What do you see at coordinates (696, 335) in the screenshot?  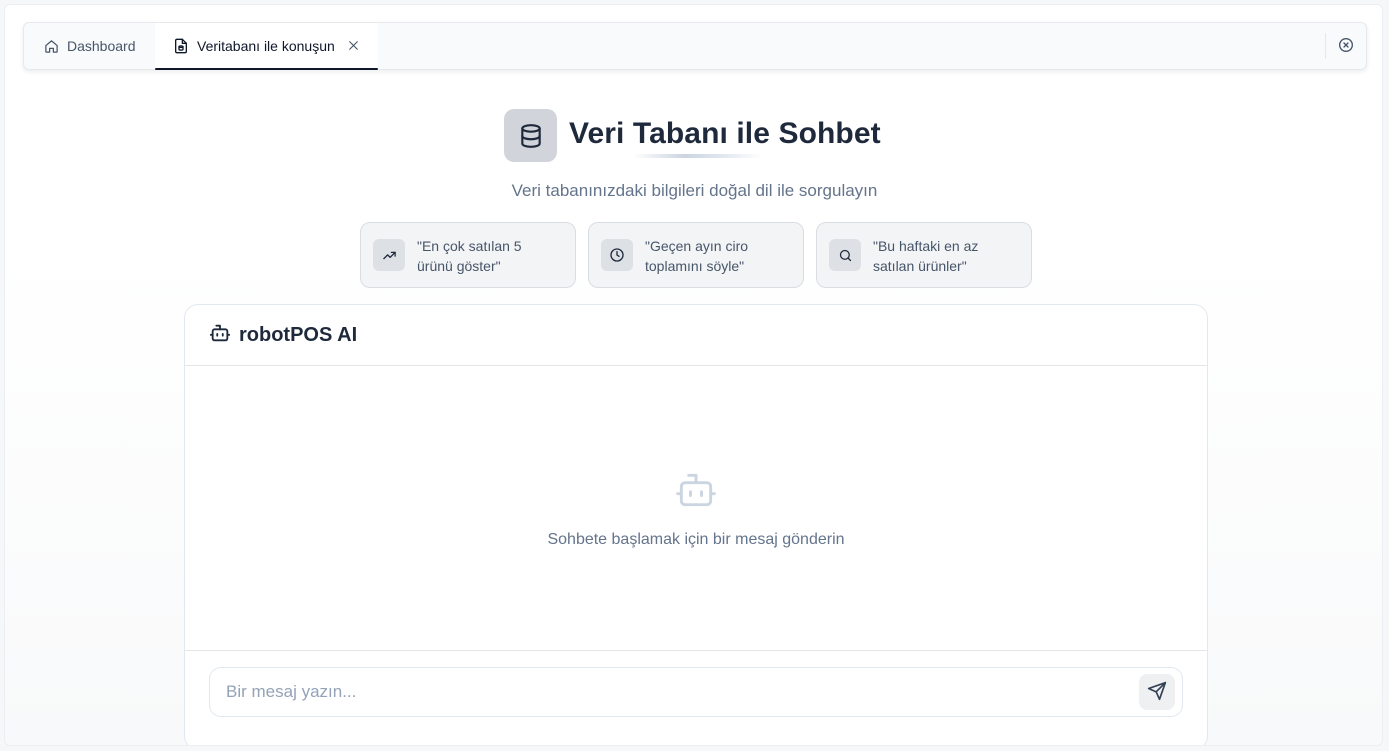 I see `chat-header: robotPOS AI` at bounding box center [696, 335].